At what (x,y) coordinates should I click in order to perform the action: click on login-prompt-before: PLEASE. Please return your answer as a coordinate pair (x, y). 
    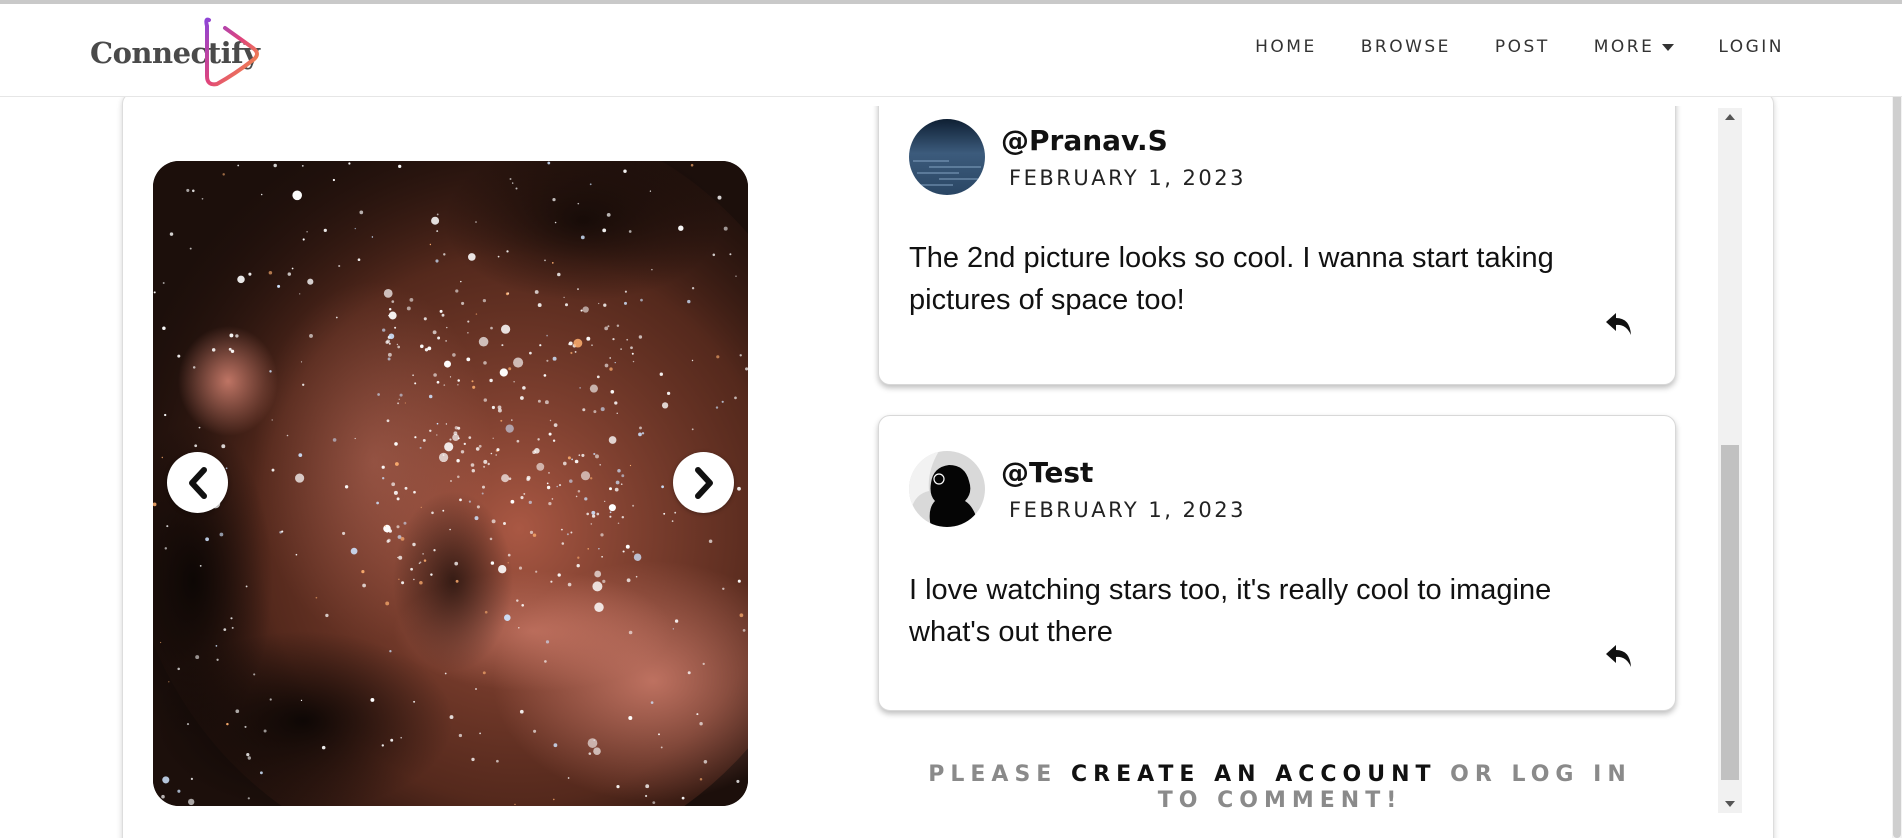
    Looking at the image, I should click on (999, 774).